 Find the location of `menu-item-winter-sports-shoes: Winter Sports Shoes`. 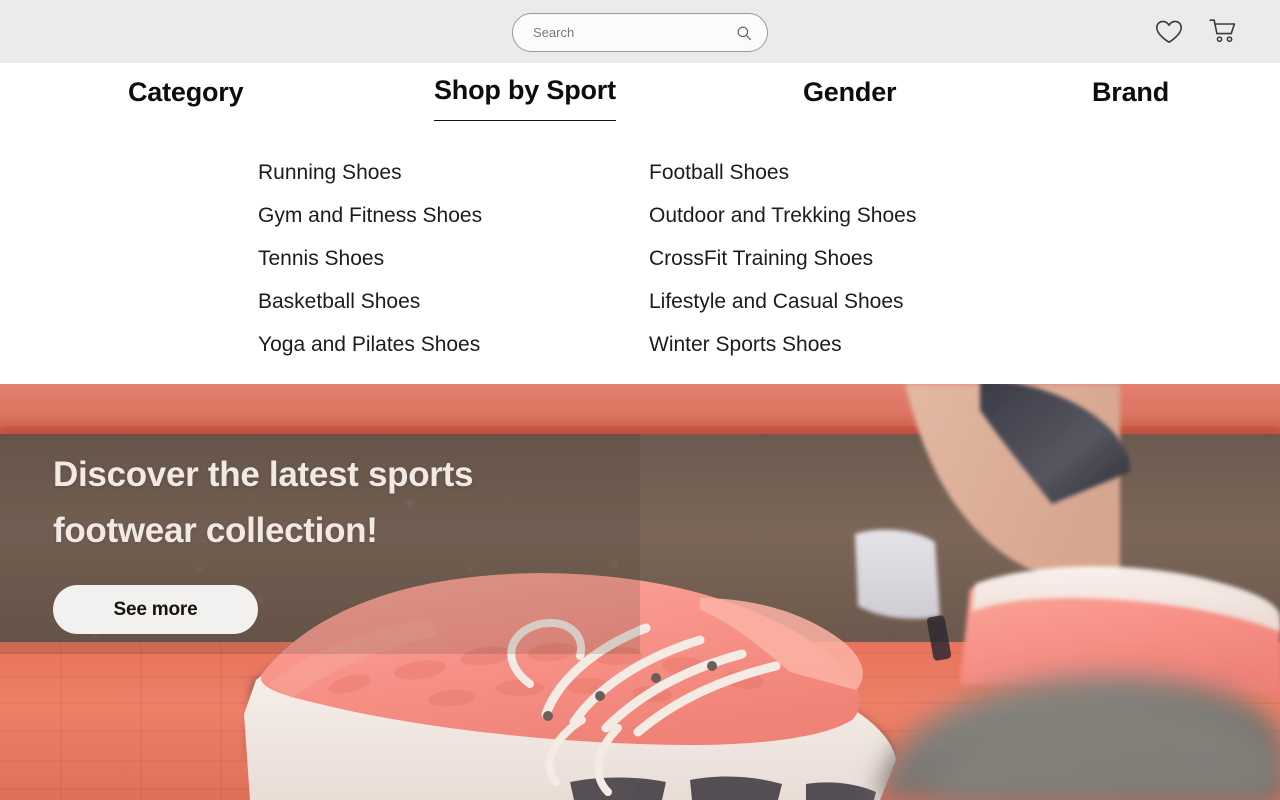

menu-item-winter-sports-shoes: Winter Sports Shoes is located at coordinates (782, 344).